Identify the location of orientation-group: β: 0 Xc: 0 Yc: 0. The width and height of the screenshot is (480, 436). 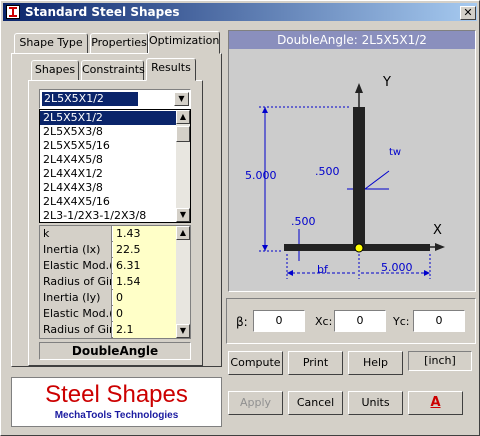
(351, 321).